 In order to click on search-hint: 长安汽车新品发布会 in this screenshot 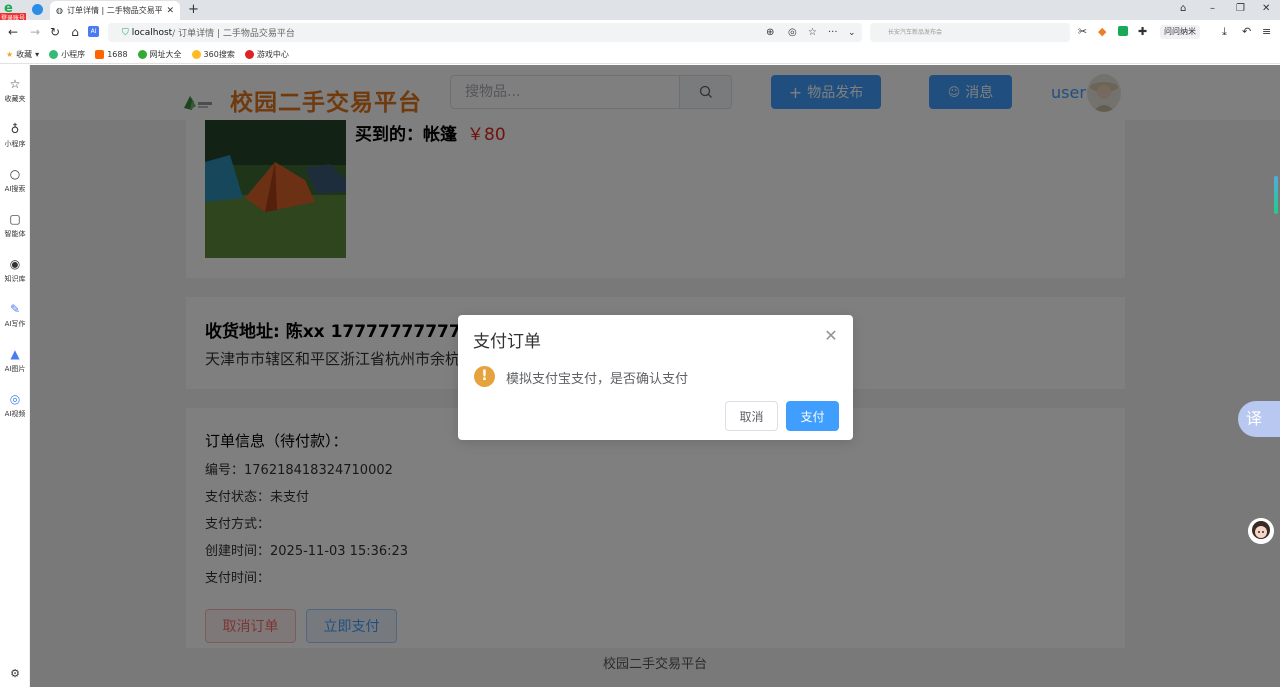, I will do `click(915, 32)`.